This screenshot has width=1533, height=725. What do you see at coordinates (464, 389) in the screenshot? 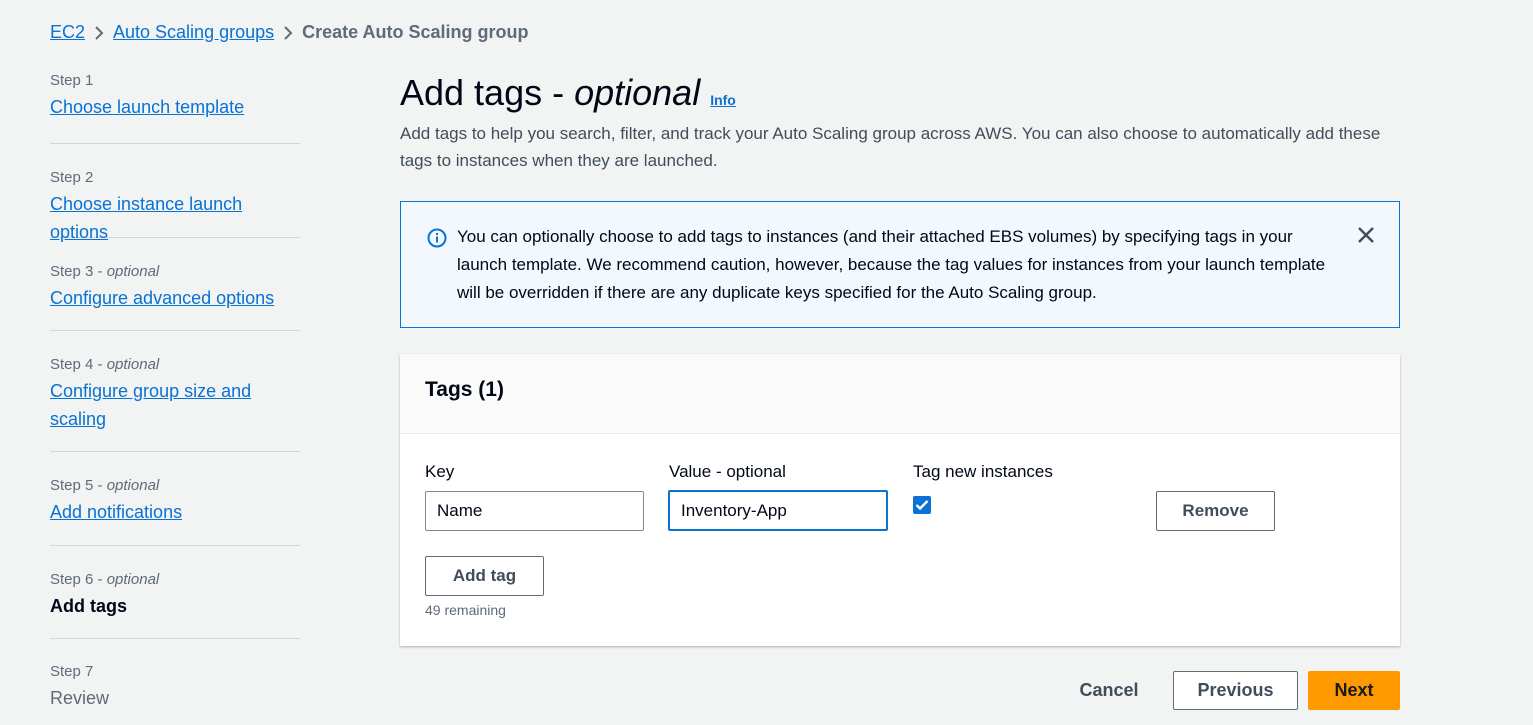
I see `tags-heading: Tags (1)` at bounding box center [464, 389].